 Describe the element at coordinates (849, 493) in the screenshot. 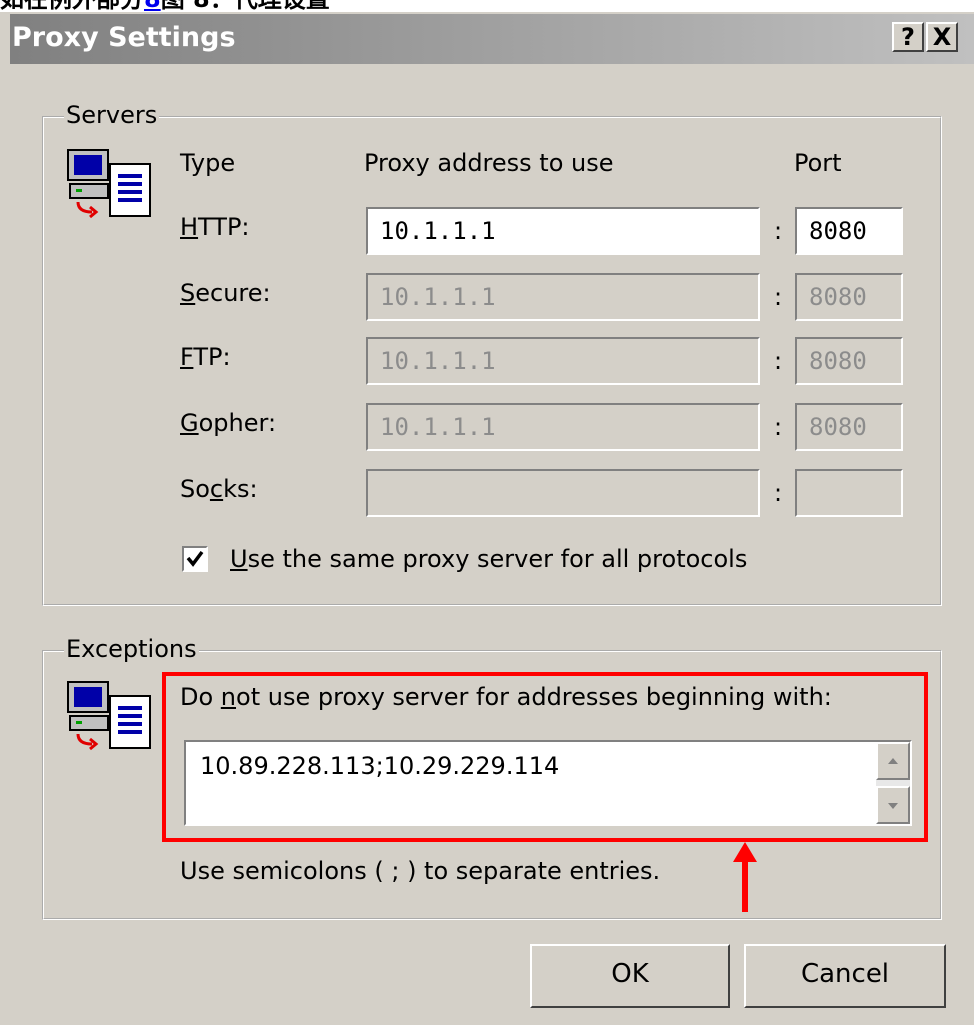

I see `socks-port-input` at that location.